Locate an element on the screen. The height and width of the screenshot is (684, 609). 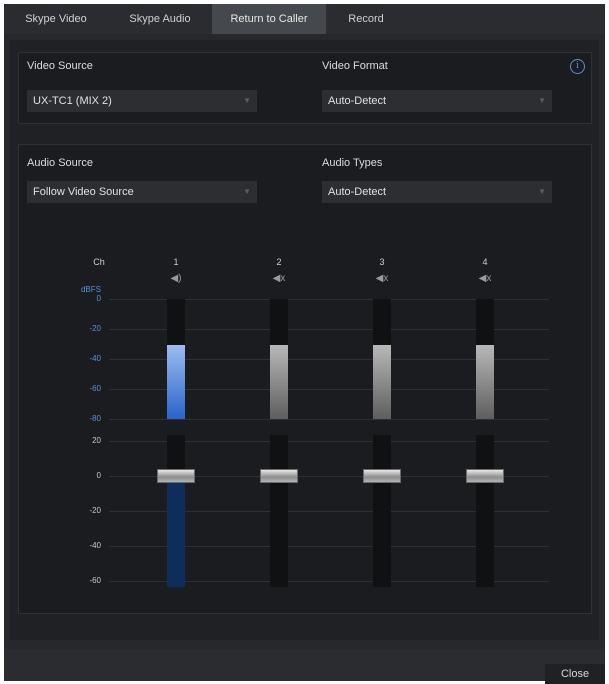
fader-scale-label: -40 is located at coordinates (95, 545).